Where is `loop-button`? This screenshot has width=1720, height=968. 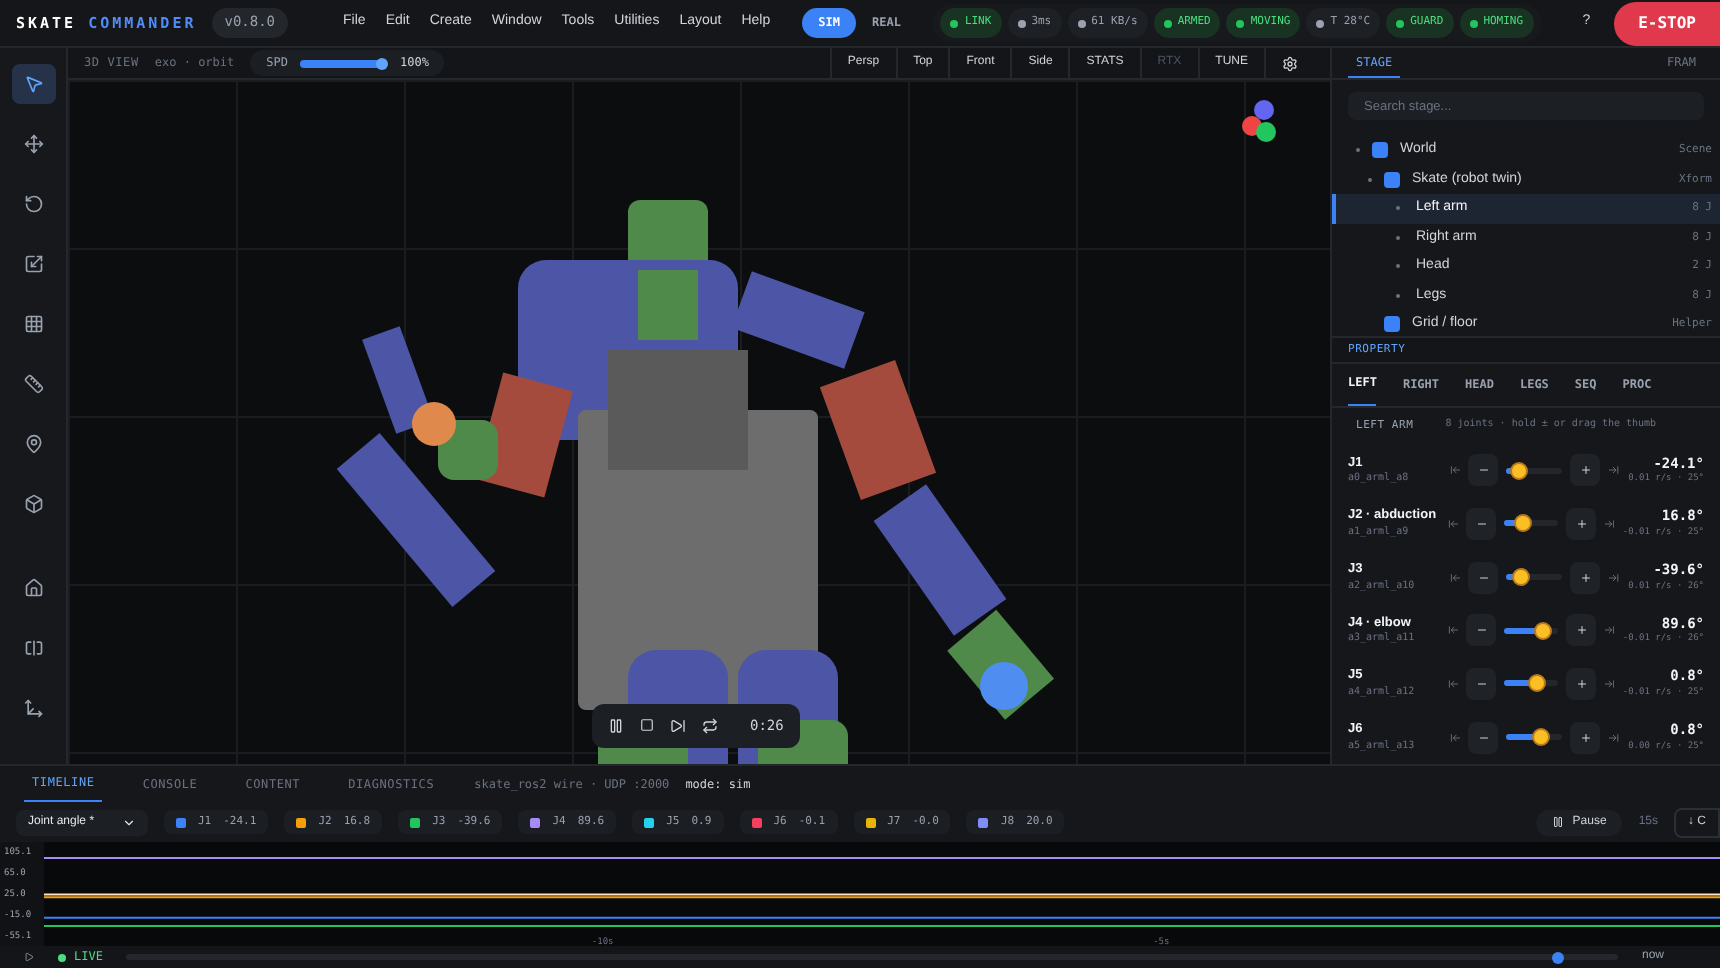
loop-button is located at coordinates (710, 725).